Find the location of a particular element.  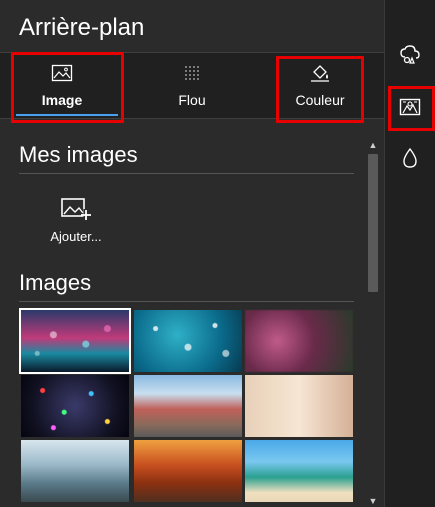

drop-icon is located at coordinates (410, 157).